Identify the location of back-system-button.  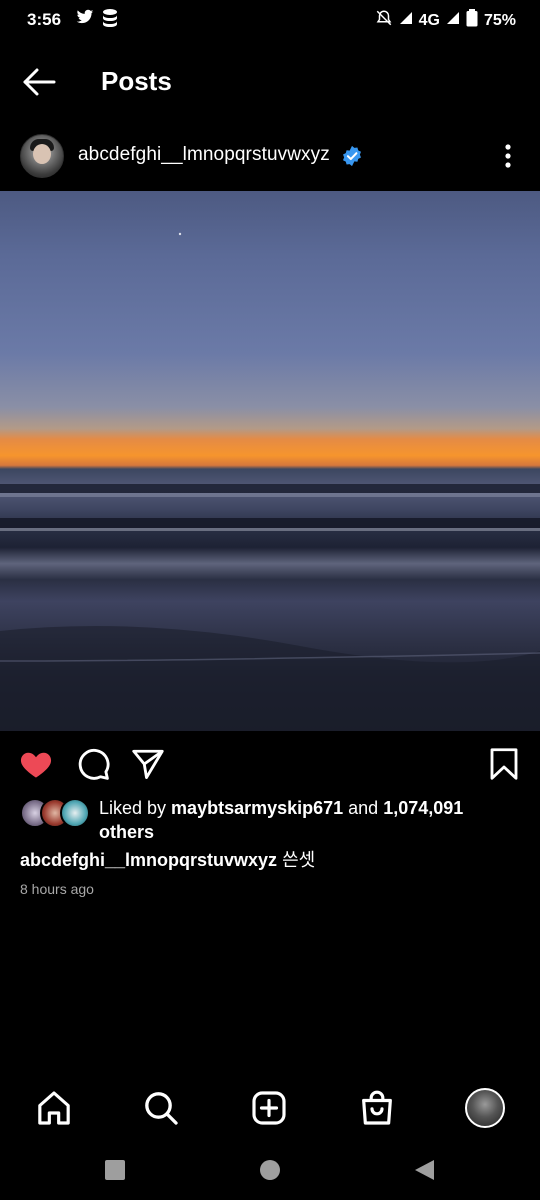
(424, 1172).